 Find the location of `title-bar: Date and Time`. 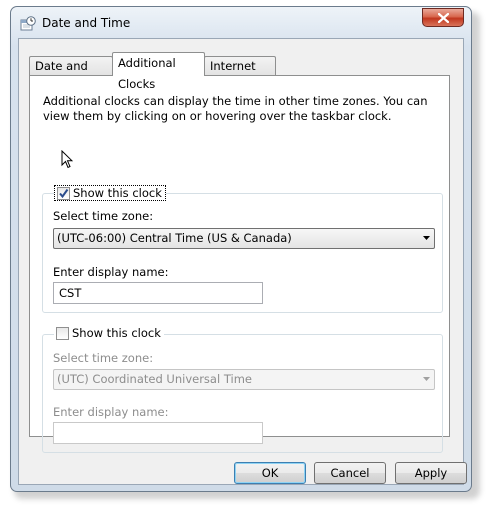

title-bar: Date and Time is located at coordinates (241, 23).